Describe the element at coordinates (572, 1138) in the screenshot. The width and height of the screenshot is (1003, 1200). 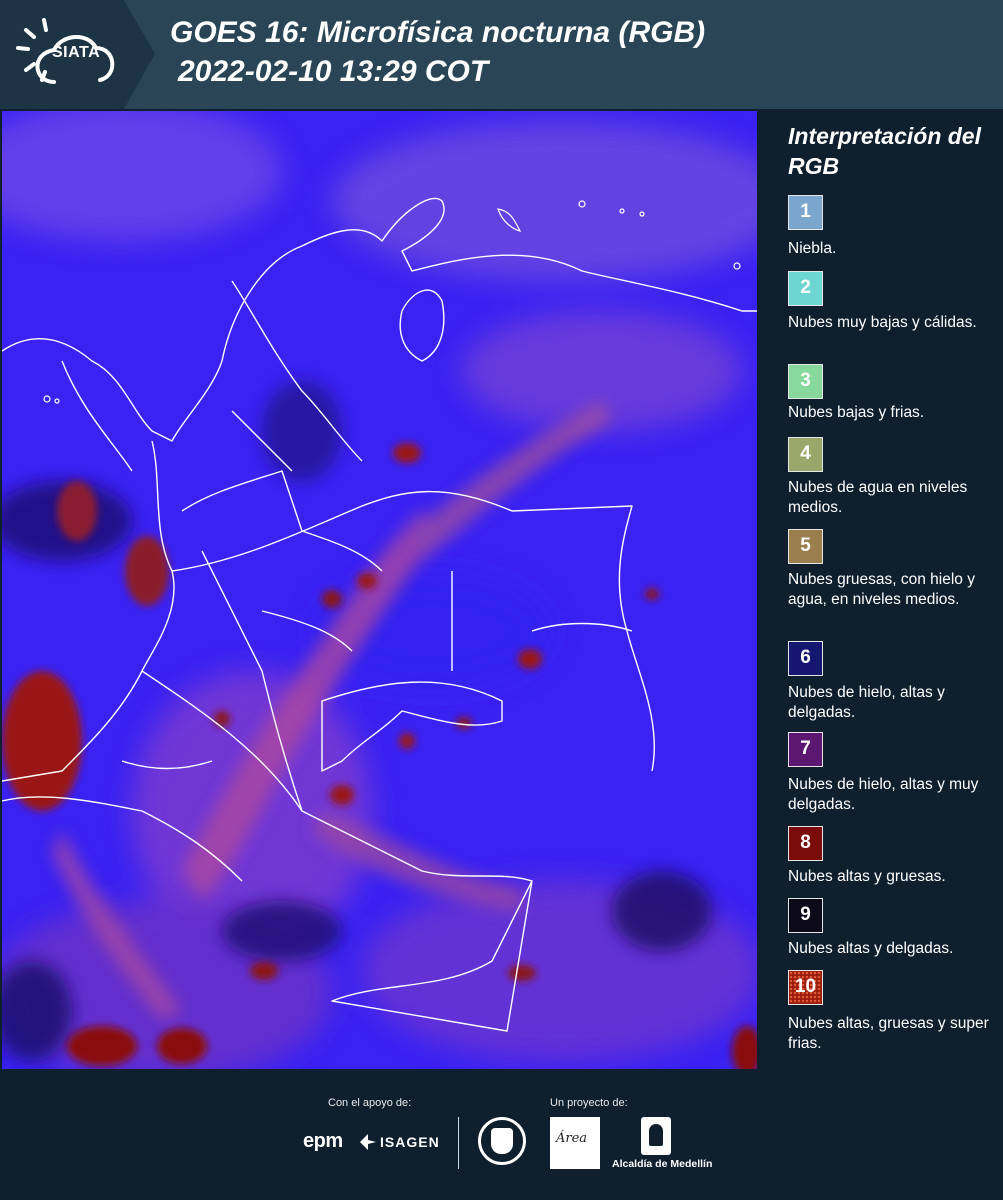
I see `area-logo-text: Área` at that location.